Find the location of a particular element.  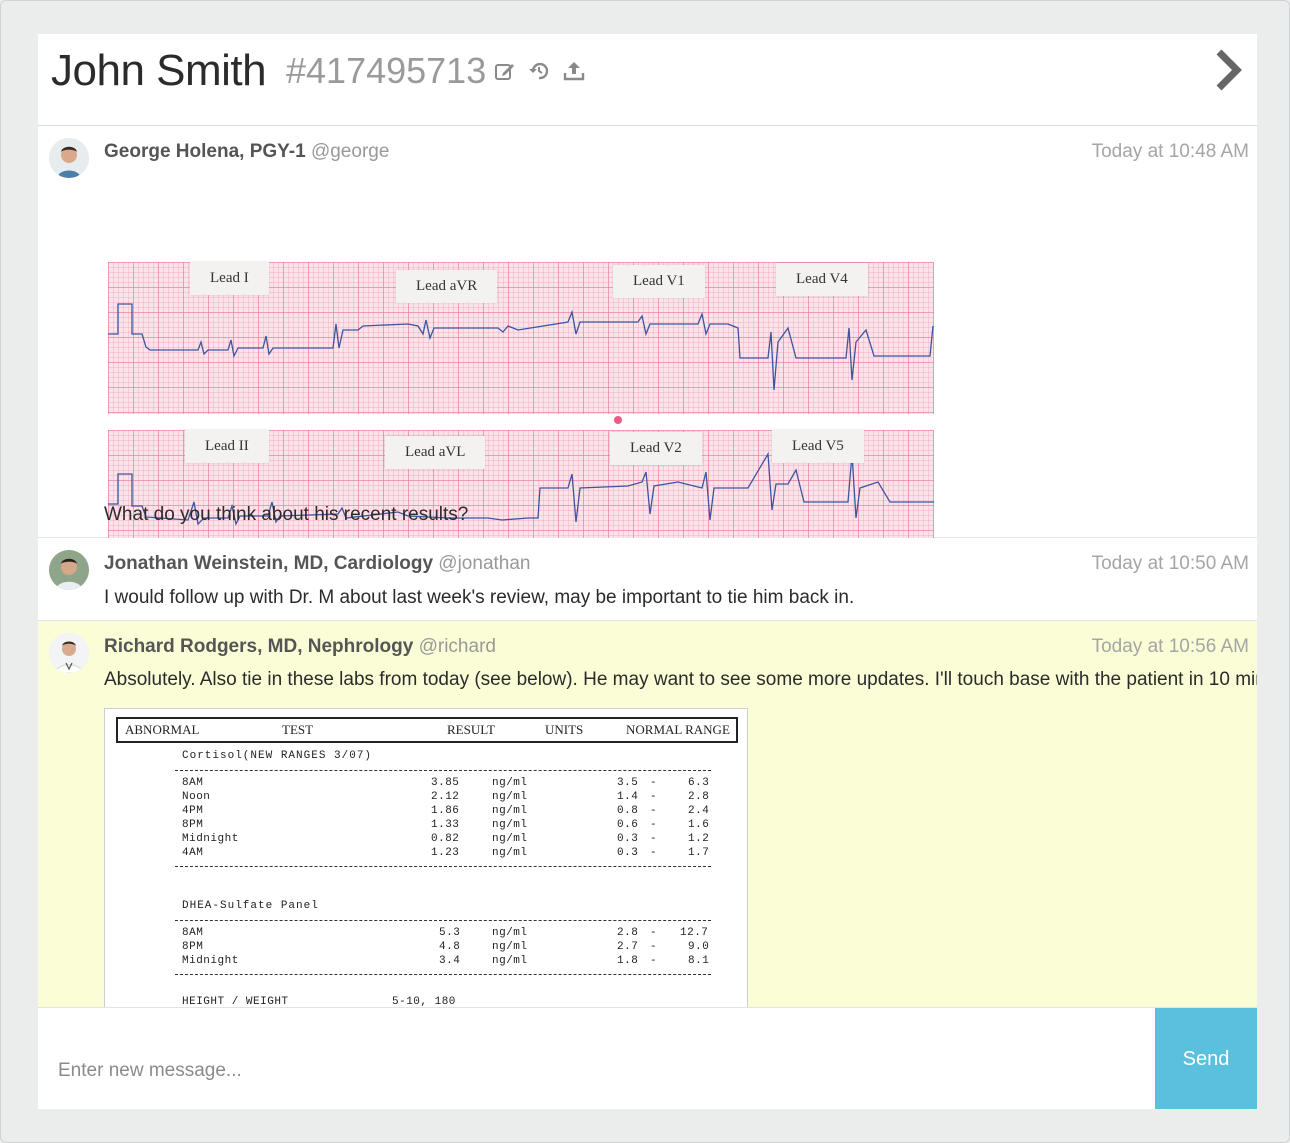

lab-range-low: 3.5 is located at coordinates (628, 783).